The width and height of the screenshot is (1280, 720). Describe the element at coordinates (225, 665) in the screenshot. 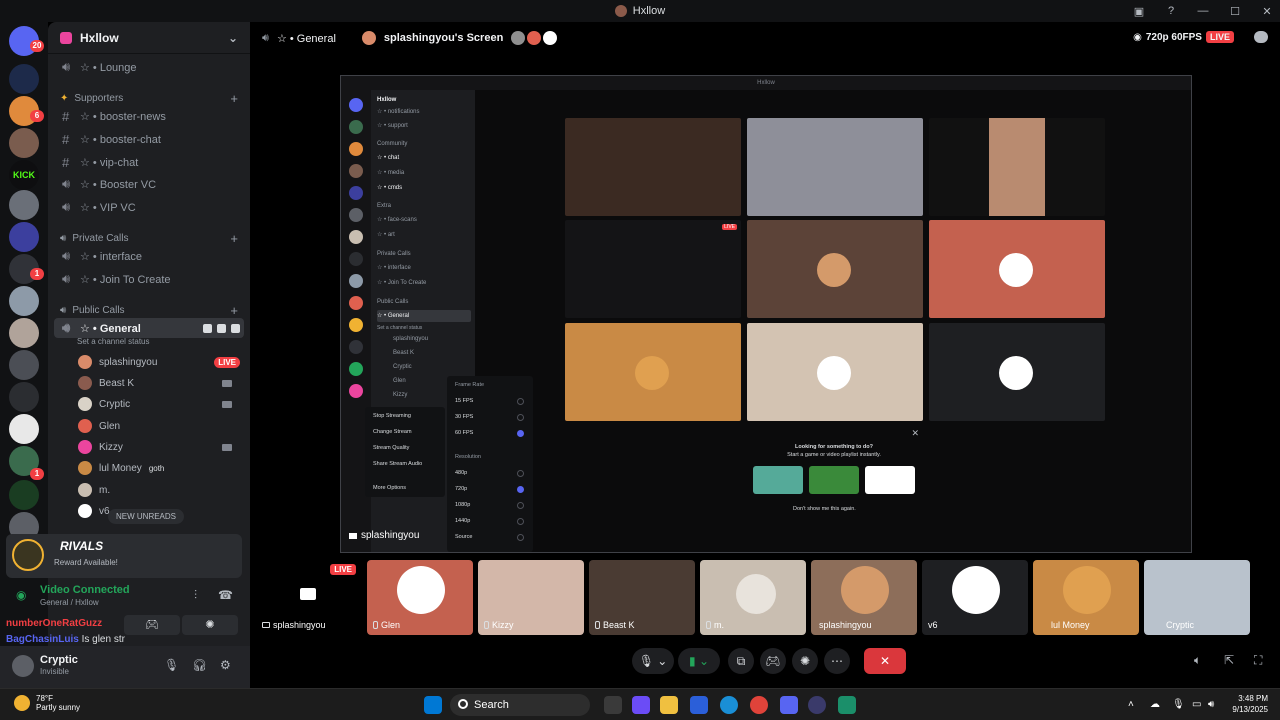

I see `gear-icon: ⚙` at that location.